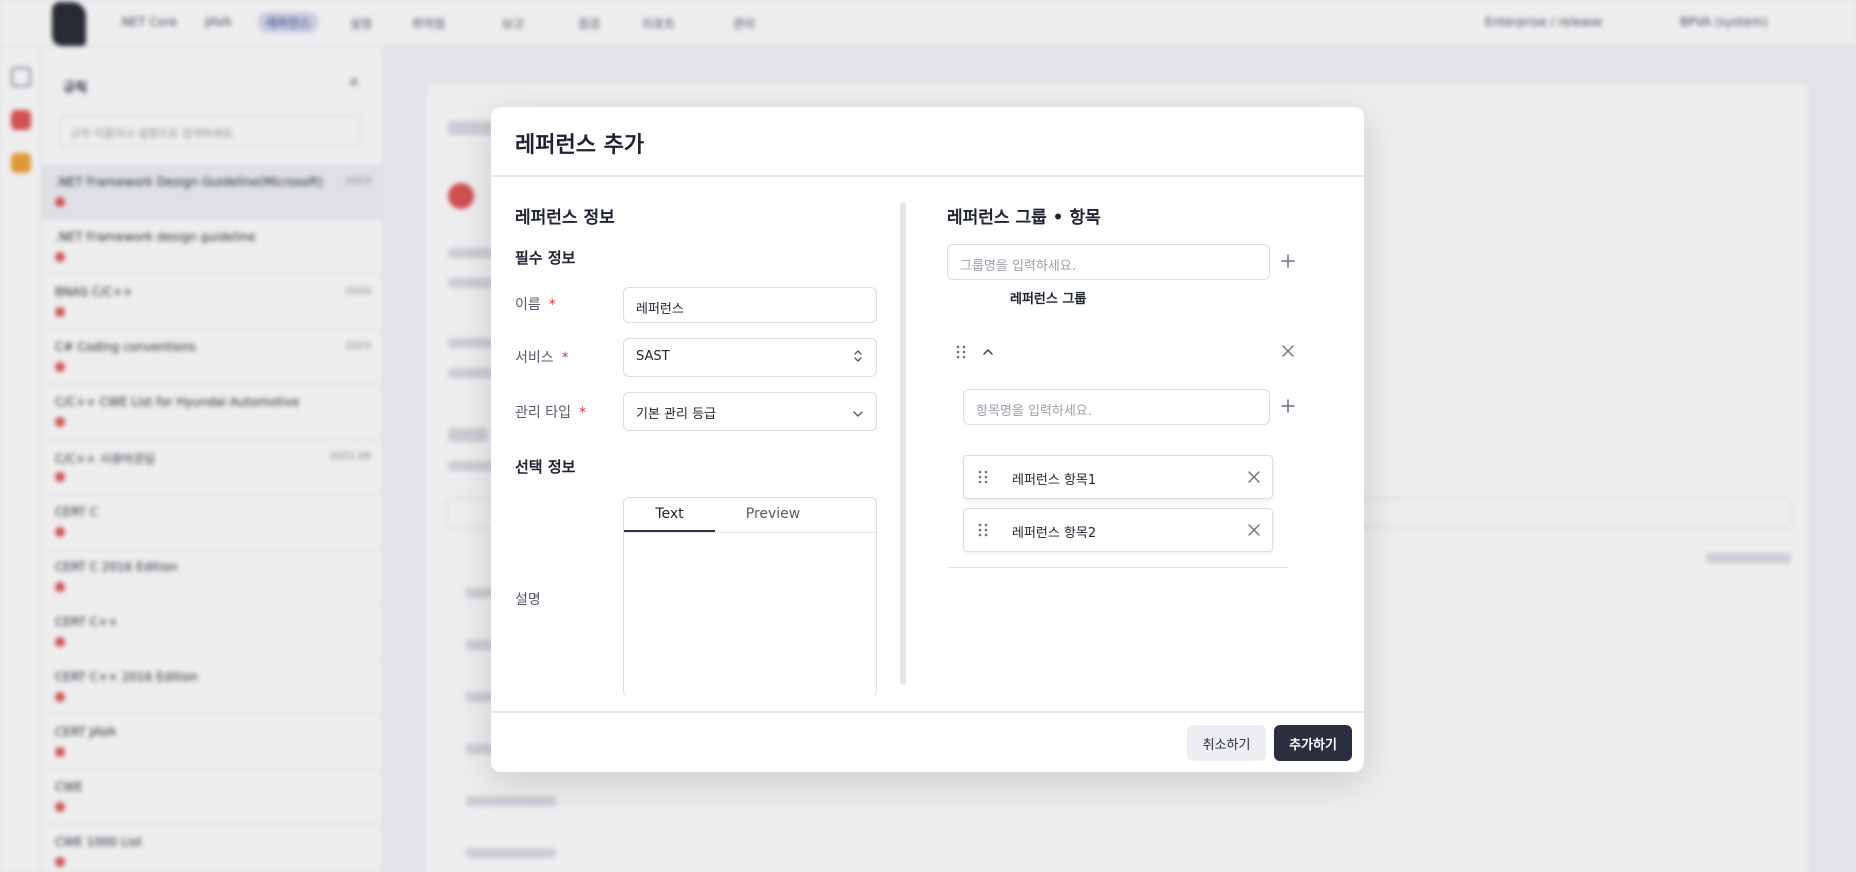 The image size is (1856, 872). I want to click on type-select-value: 기본 관리 등급, so click(676, 414).